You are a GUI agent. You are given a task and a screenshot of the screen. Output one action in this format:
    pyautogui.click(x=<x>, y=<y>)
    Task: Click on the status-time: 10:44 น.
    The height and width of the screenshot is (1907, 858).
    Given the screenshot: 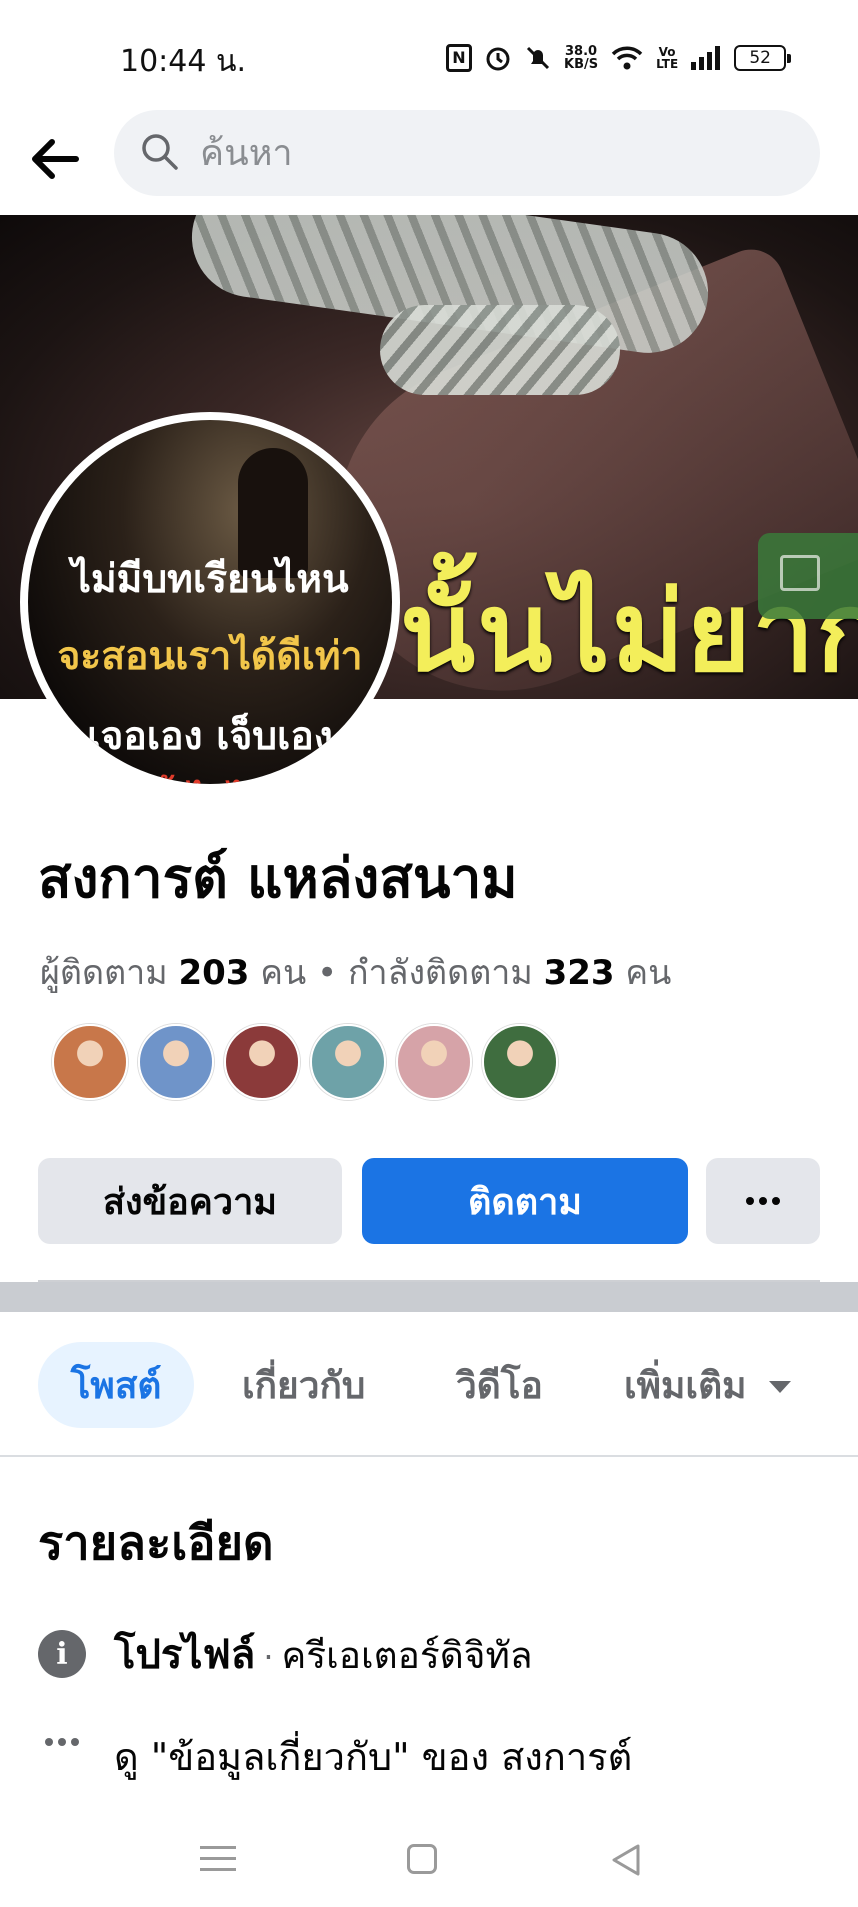 What is the action you would take?
    pyautogui.click(x=183, y=61)
    